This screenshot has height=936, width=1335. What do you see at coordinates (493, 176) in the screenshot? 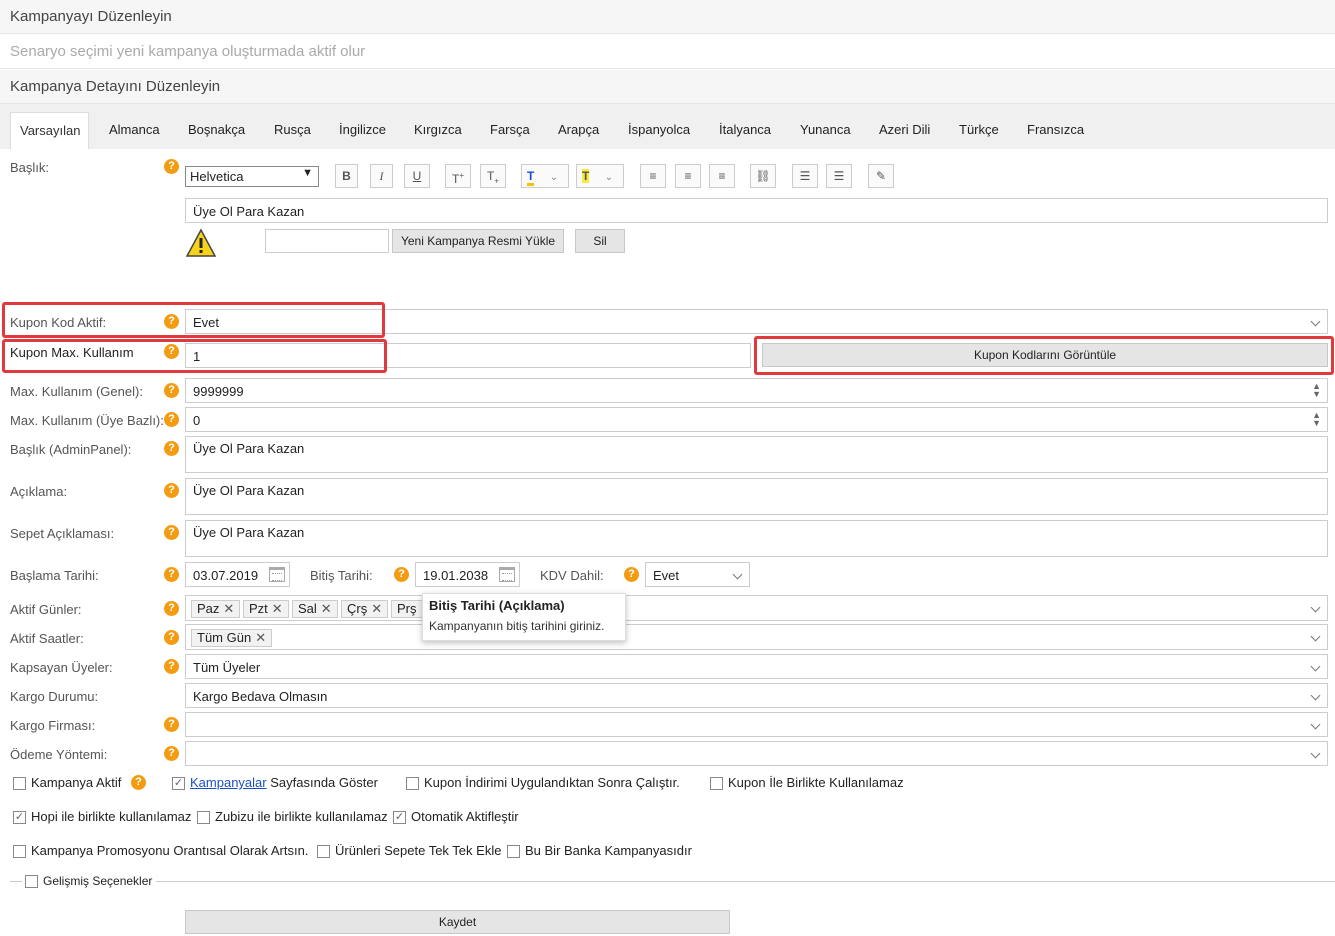
I see `subscript-icon: T+` at bounding box center [493, 176].